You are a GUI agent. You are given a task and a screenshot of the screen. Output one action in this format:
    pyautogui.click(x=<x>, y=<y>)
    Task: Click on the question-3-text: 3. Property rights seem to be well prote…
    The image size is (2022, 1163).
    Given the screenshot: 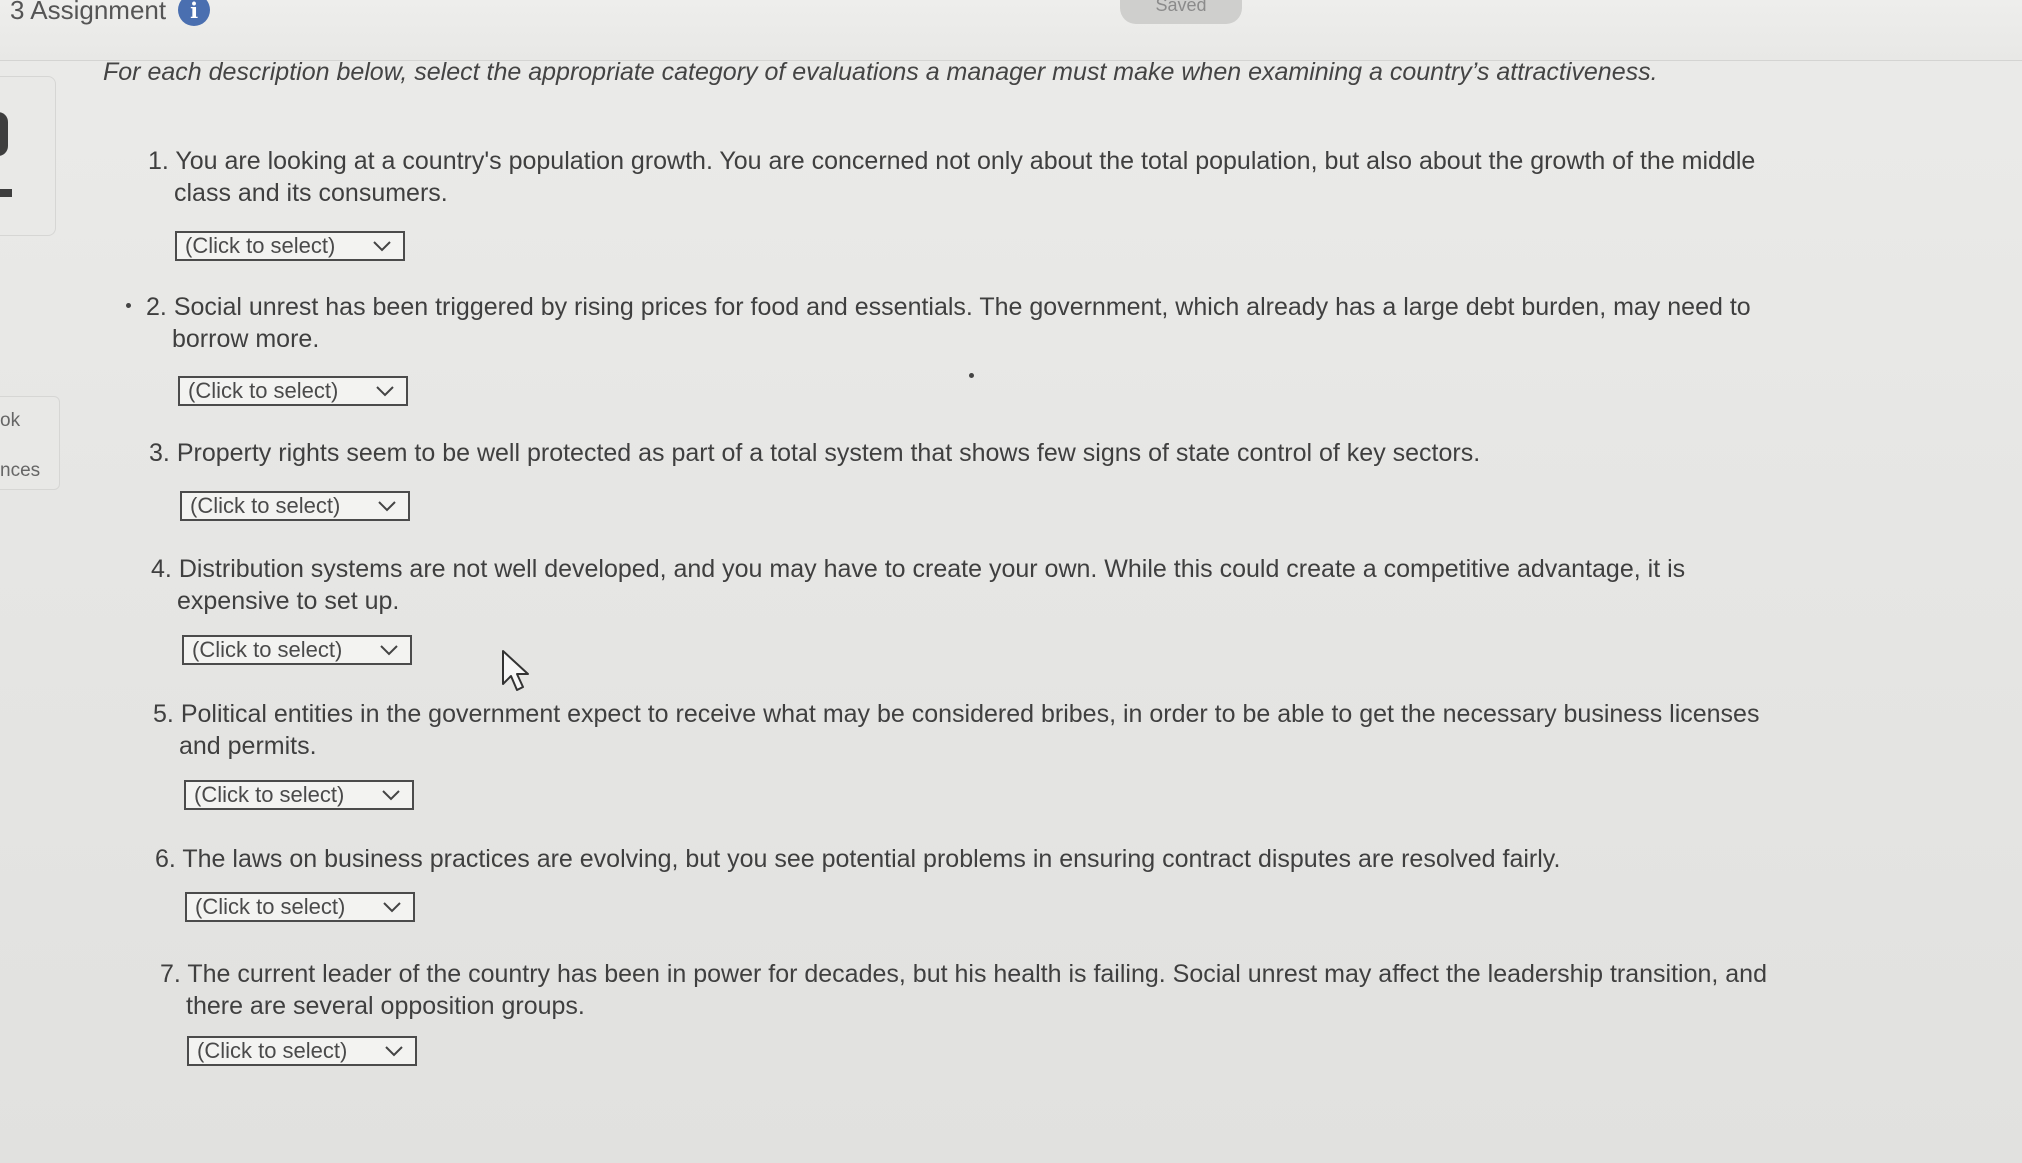 What is the action you would take?
    pyautogui.click(x=969, y=453)
    